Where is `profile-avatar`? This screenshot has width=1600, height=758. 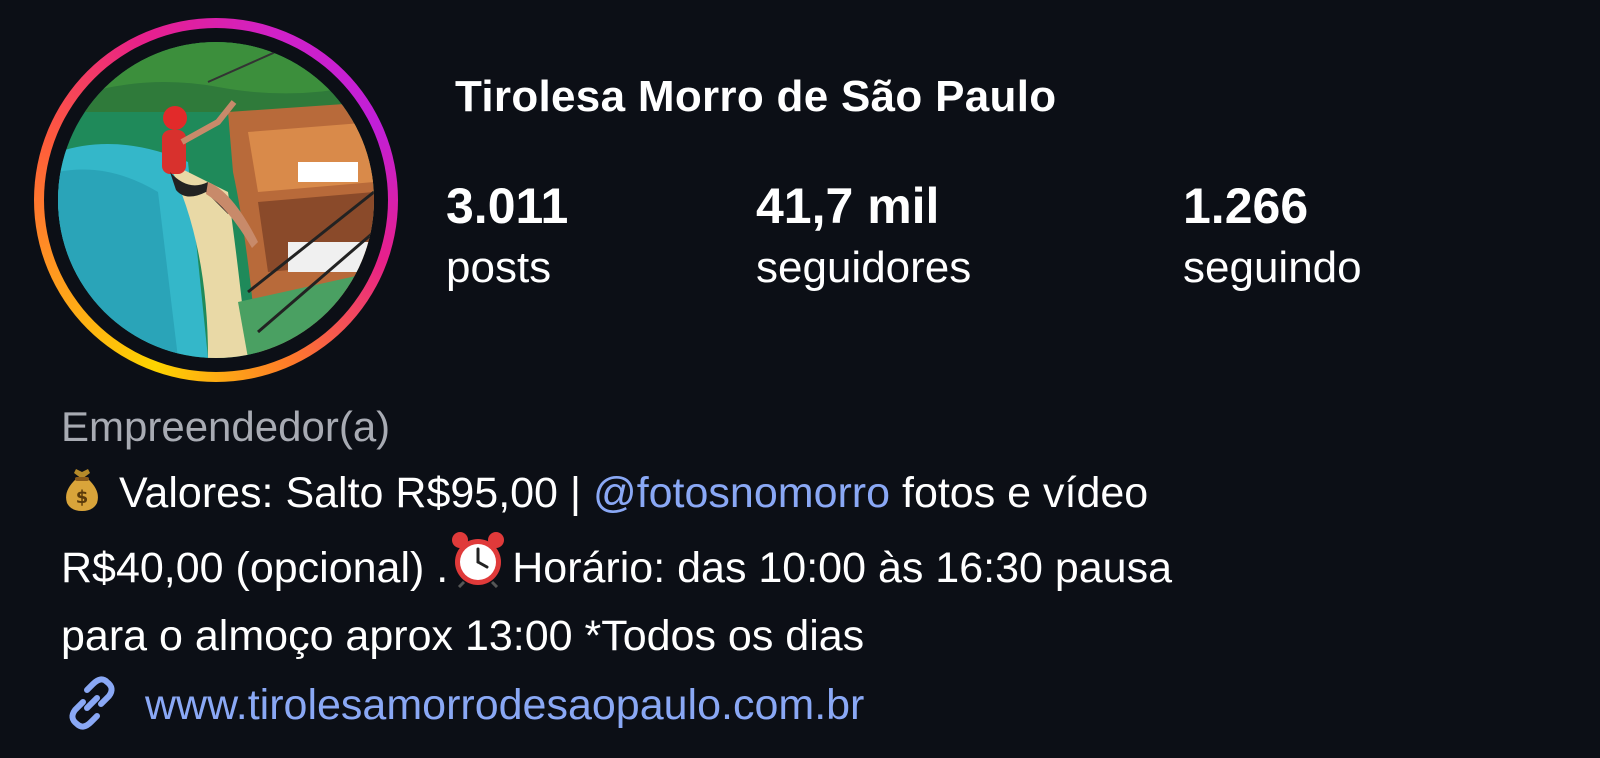 profile-avatar is located at coordinates (216, 200).